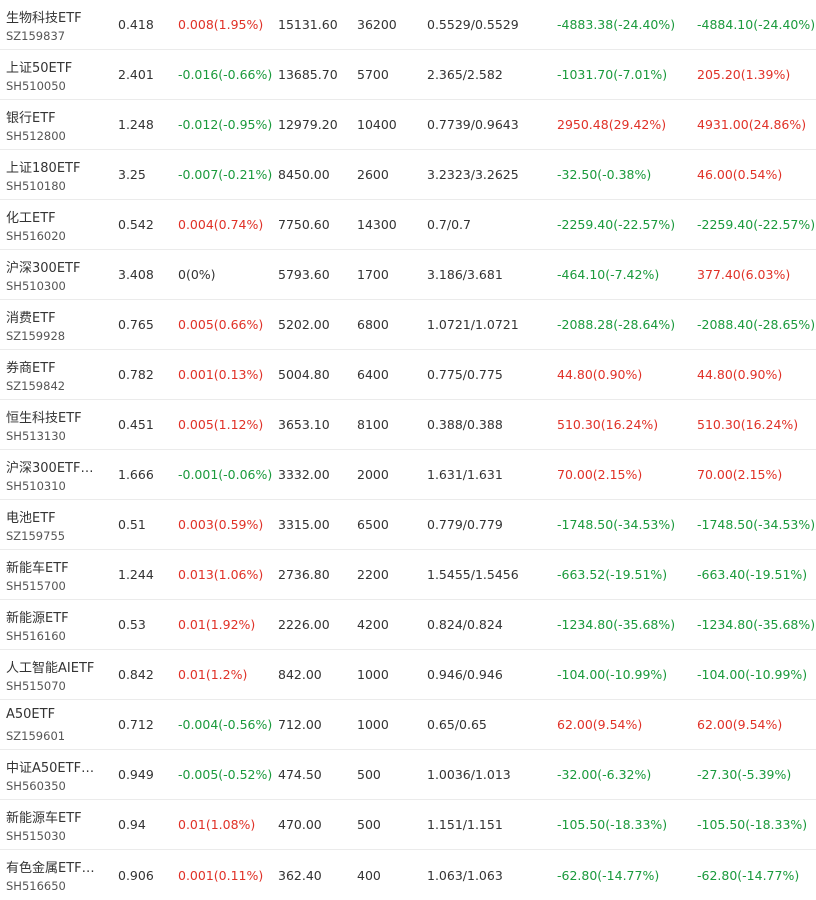 The height and width of the screenshot is (900, 816). I want to click on fund-name: 新能源车ETF, so click(44, 818).